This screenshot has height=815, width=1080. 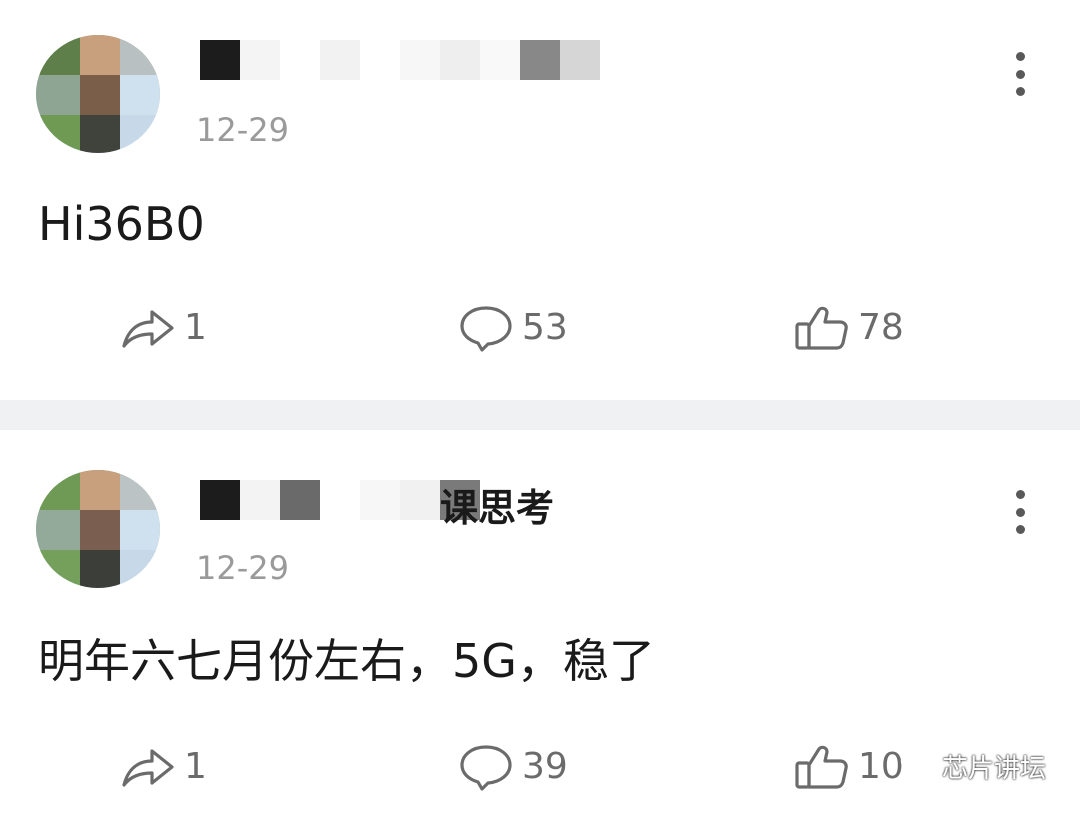 What do you see at coordinates (545, 766) in the screenshot?
I see `comment-count: 39` at bounding box center [545, 766].